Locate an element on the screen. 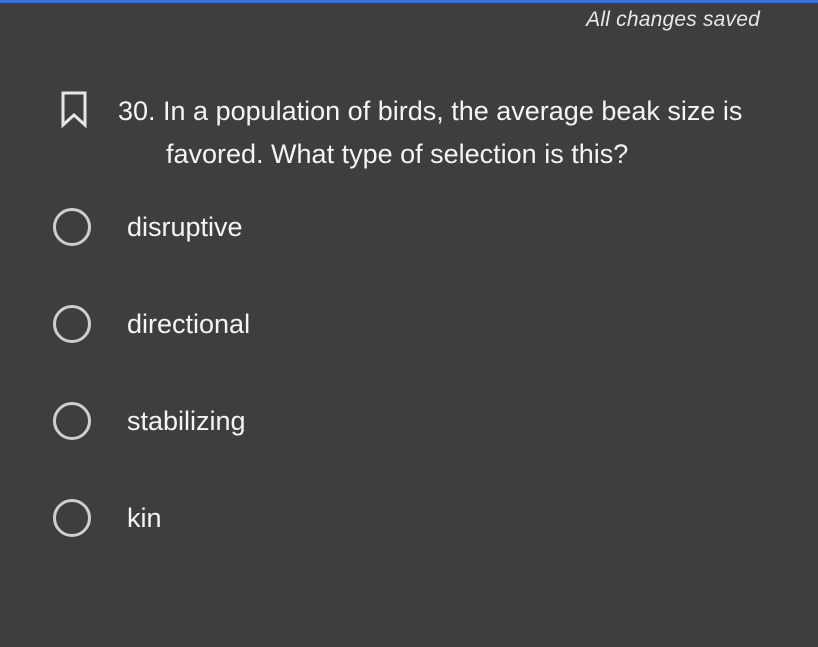 Image resolution: width=818 pixels, height=647 pixels. option-label: kin is located at coordinates (144, 518).